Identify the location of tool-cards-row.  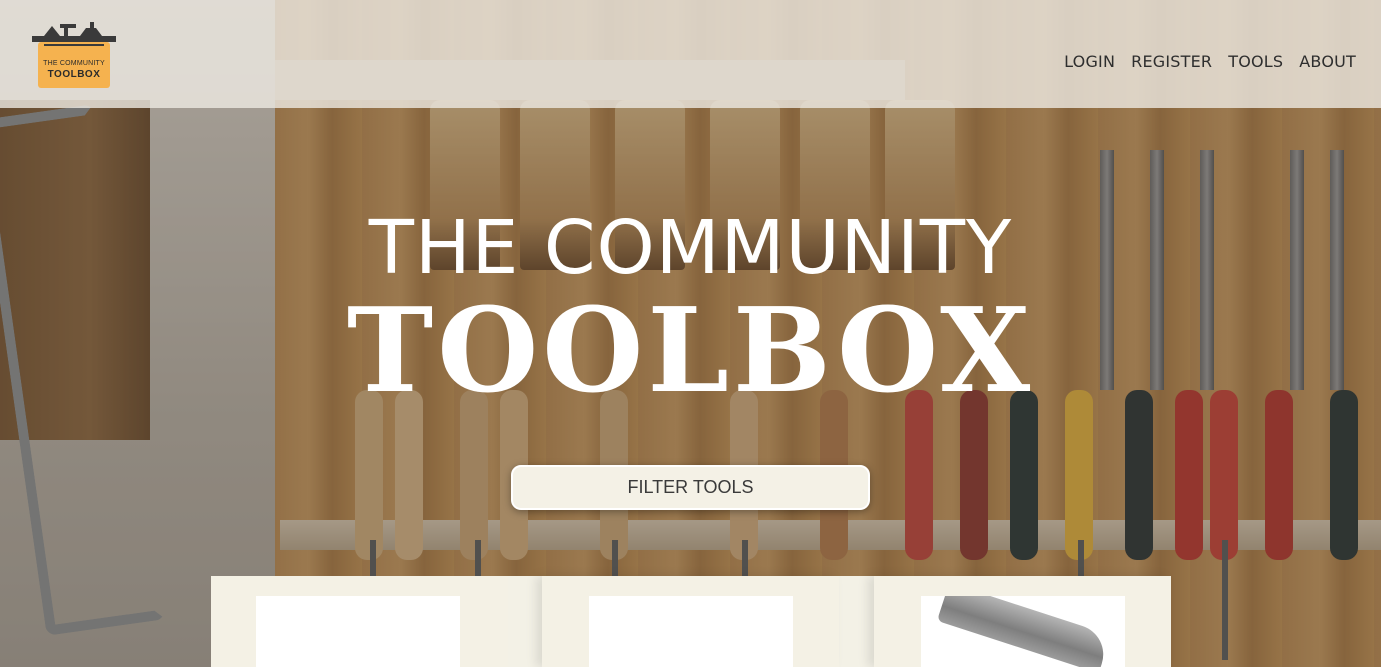
(691, 621).